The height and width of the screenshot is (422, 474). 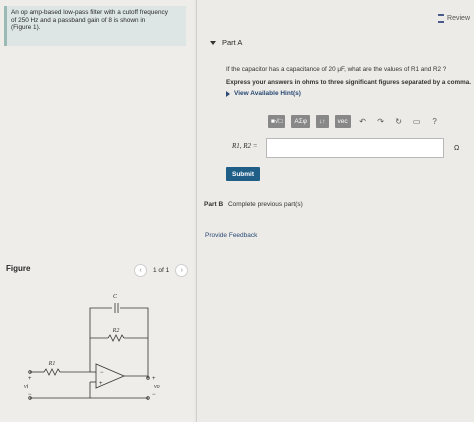 What do you see at coordinates (245, 146) in the screenshot?
I see `answer-label: R1, R2 =` at bounding box center [245, 146].